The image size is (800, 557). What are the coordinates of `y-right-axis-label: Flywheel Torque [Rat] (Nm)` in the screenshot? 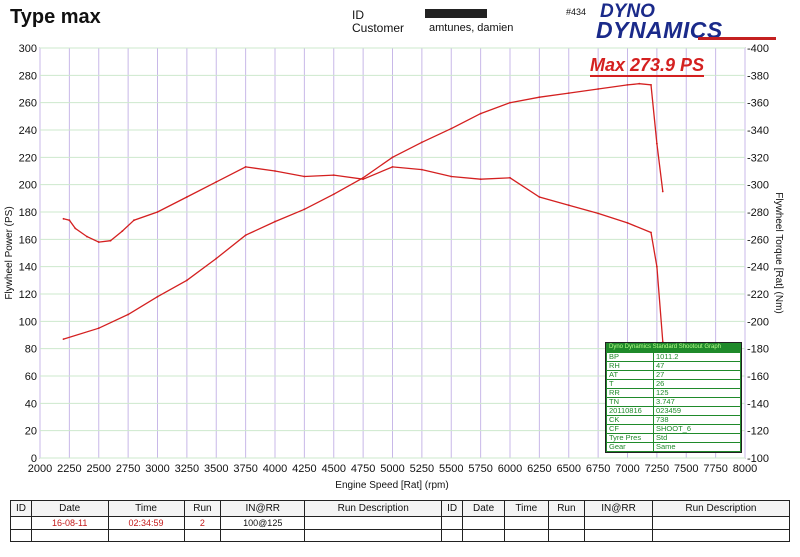 It's located at (778, 253).